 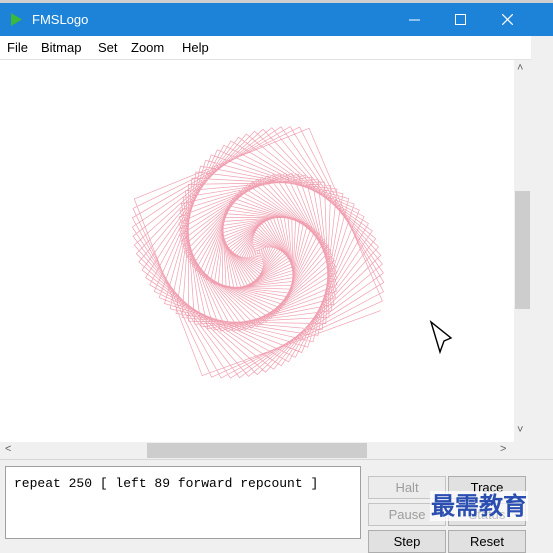 What do you see at coordinates (520, 68) in the screenshot?
I see `scroll-up-arrow-icon: ˄` at bounding box center [520, 68].